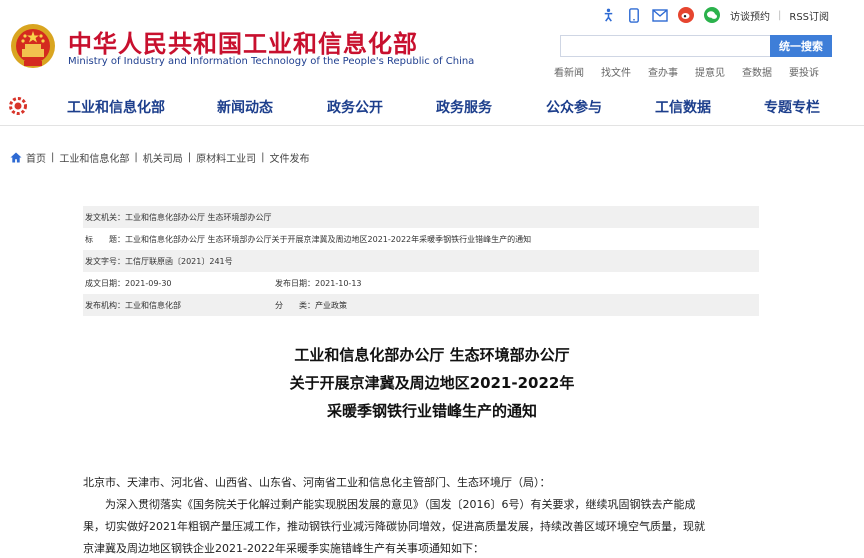  I want to click on issuer-label: 发文机关：, so click(105, 217).